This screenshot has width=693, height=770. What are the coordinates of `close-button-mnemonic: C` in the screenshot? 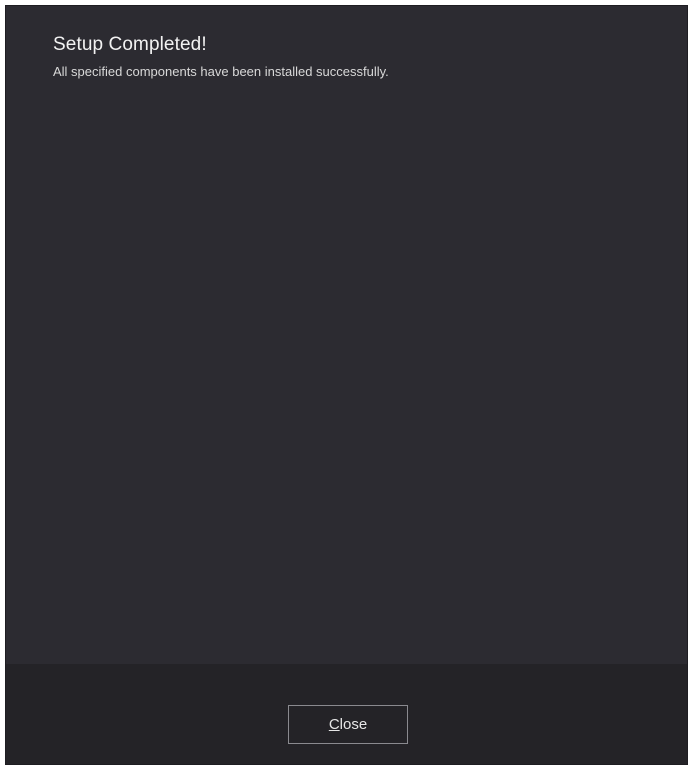 It's located at (334, 724).